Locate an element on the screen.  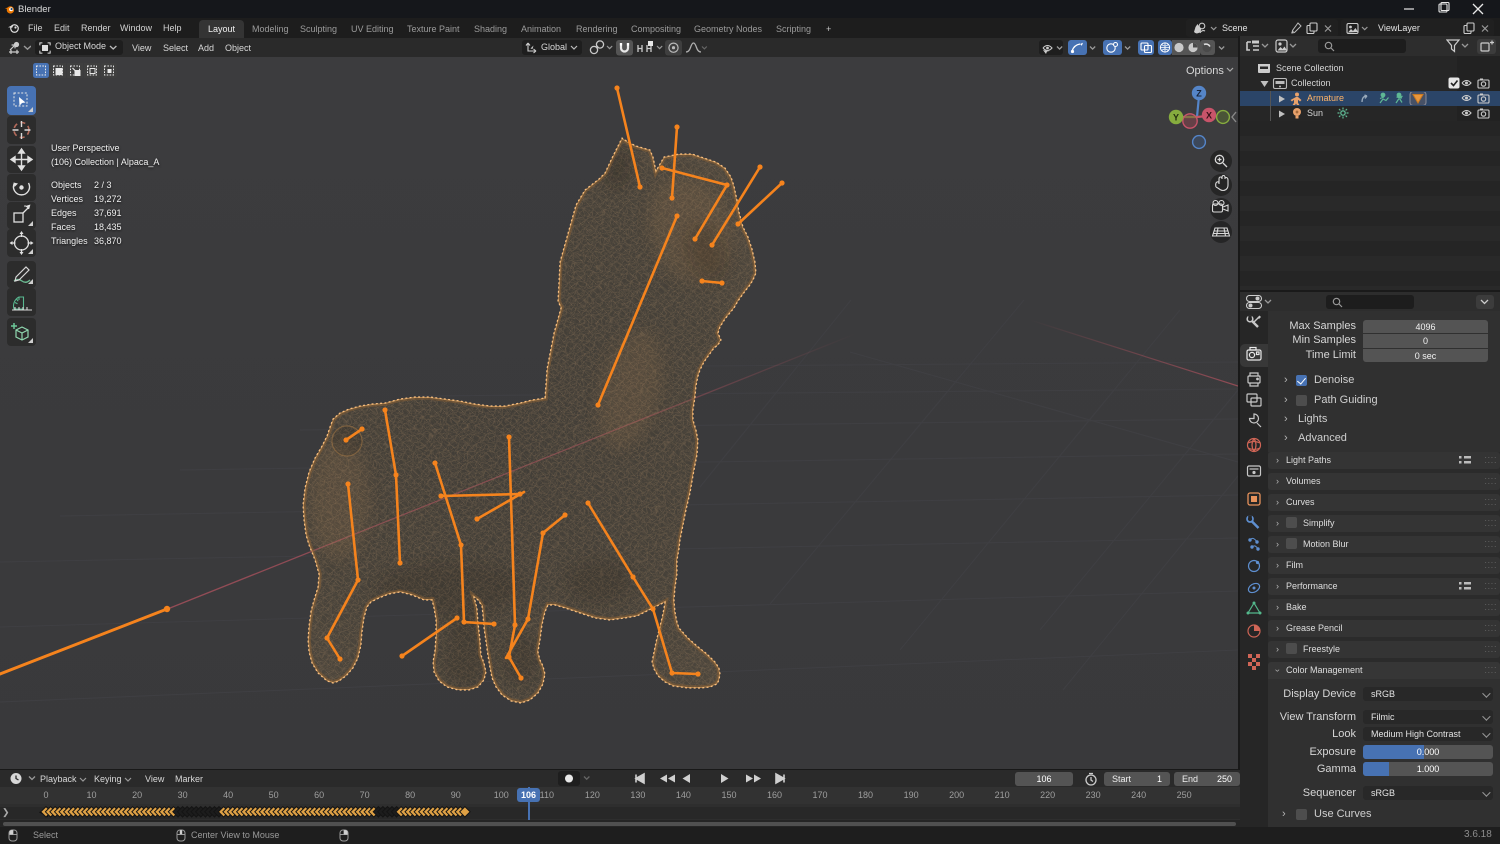
svg-text: Z is located at coordinates (1199, 94).